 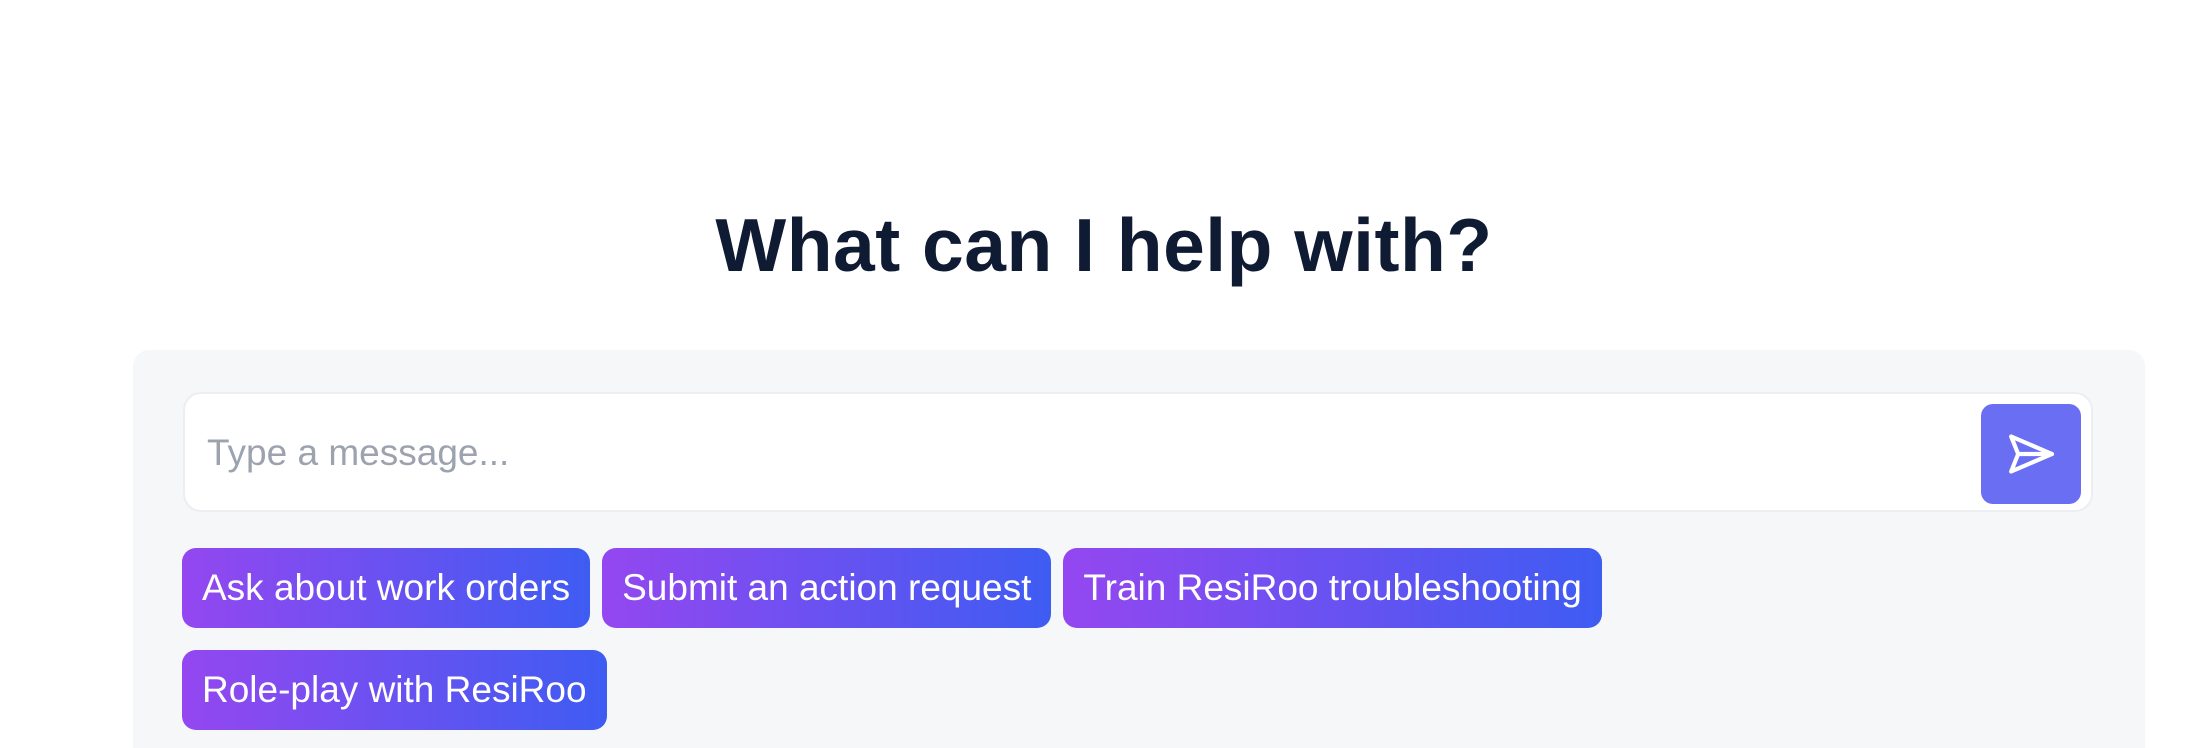 I want to click on message-input-container, so click(x=1138, y=452).